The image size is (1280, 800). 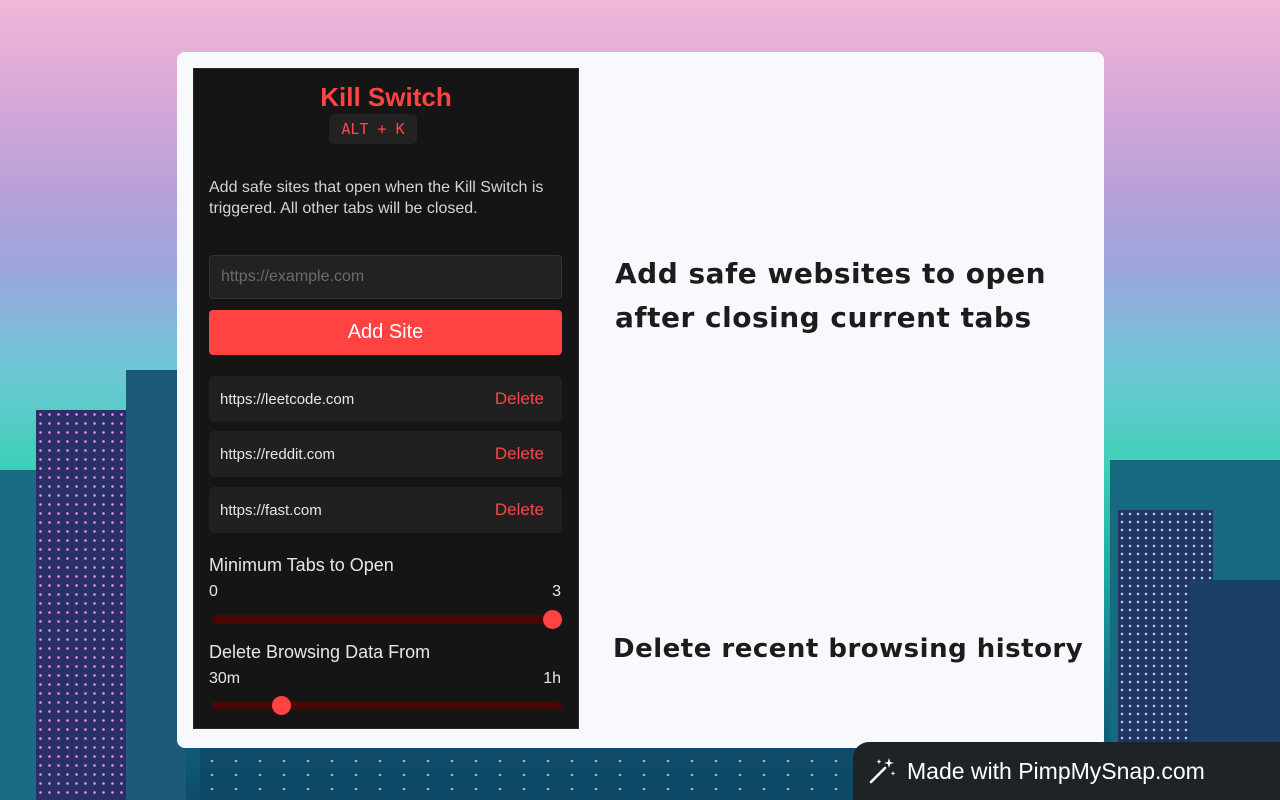 What do you see at coordinates (301, 565) in the screenshot?
I see `min-tabs-label: Minimum Tabs to Open` at bounding box center [301, 565].